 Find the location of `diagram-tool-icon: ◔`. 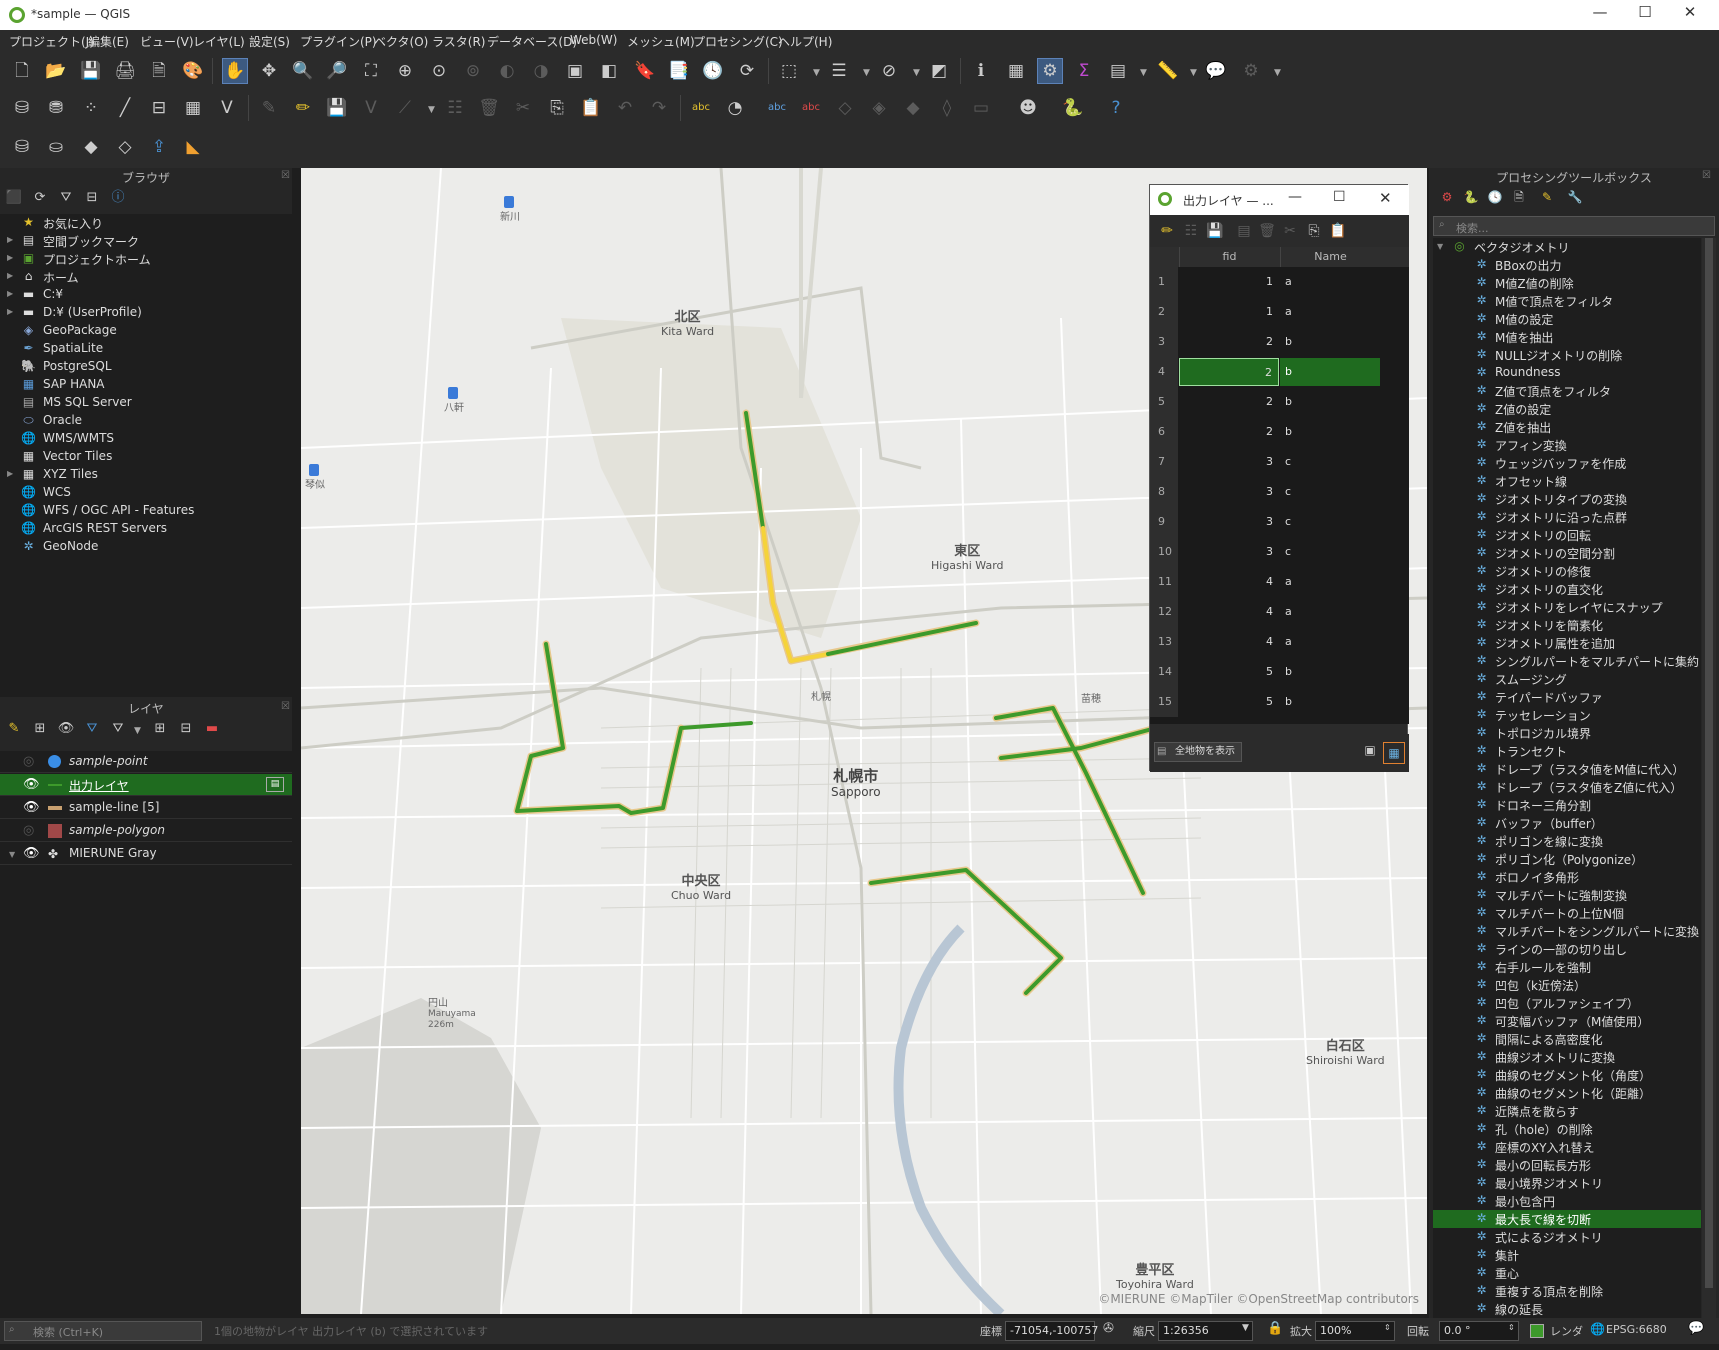

diagram-tool-icon: ◔ is located at coordinates (735, 108).